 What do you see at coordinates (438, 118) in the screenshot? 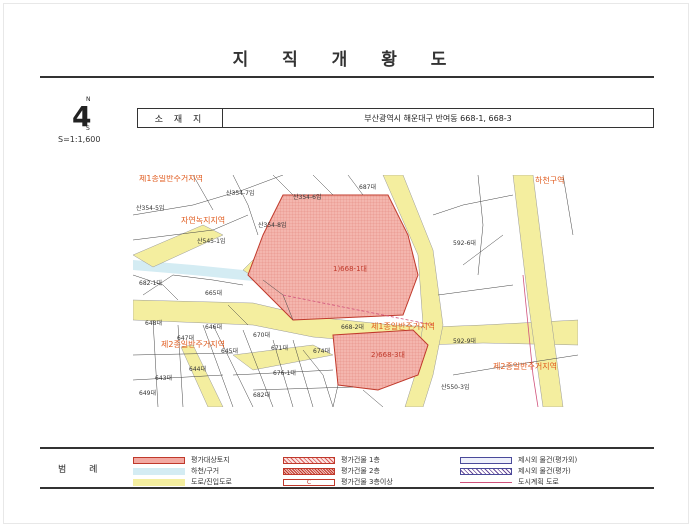
I see `location-address: 부산광역시 해운대구 반여동 668-1, 668-3` at bounding box center [438, 118].